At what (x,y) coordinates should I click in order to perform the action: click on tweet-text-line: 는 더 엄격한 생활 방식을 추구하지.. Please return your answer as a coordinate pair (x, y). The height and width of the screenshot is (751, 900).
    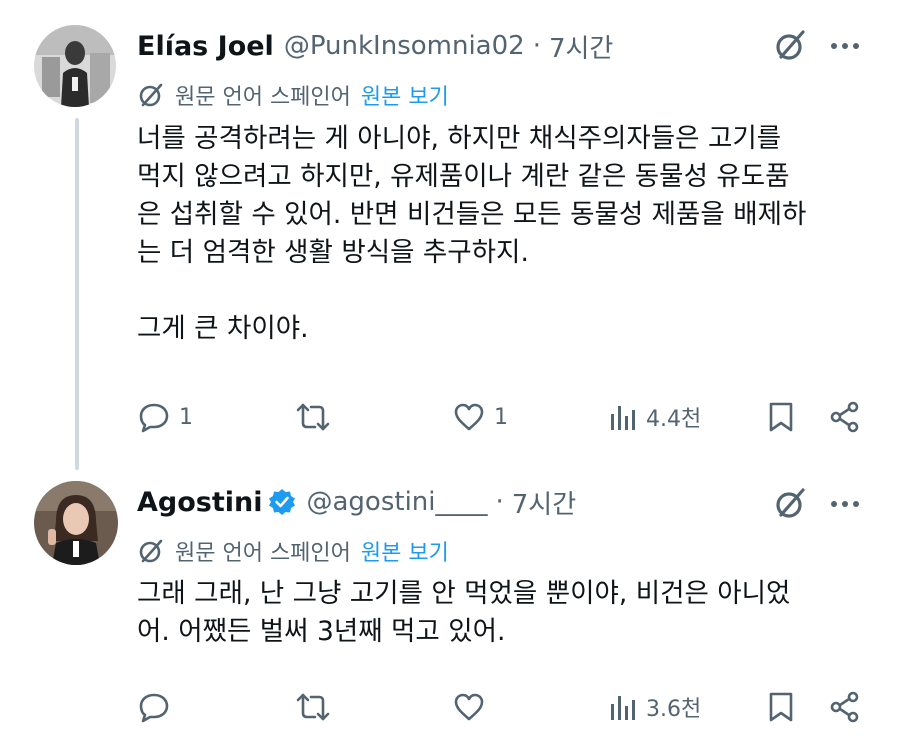
    Looking at the image, I should click on (333, 252).